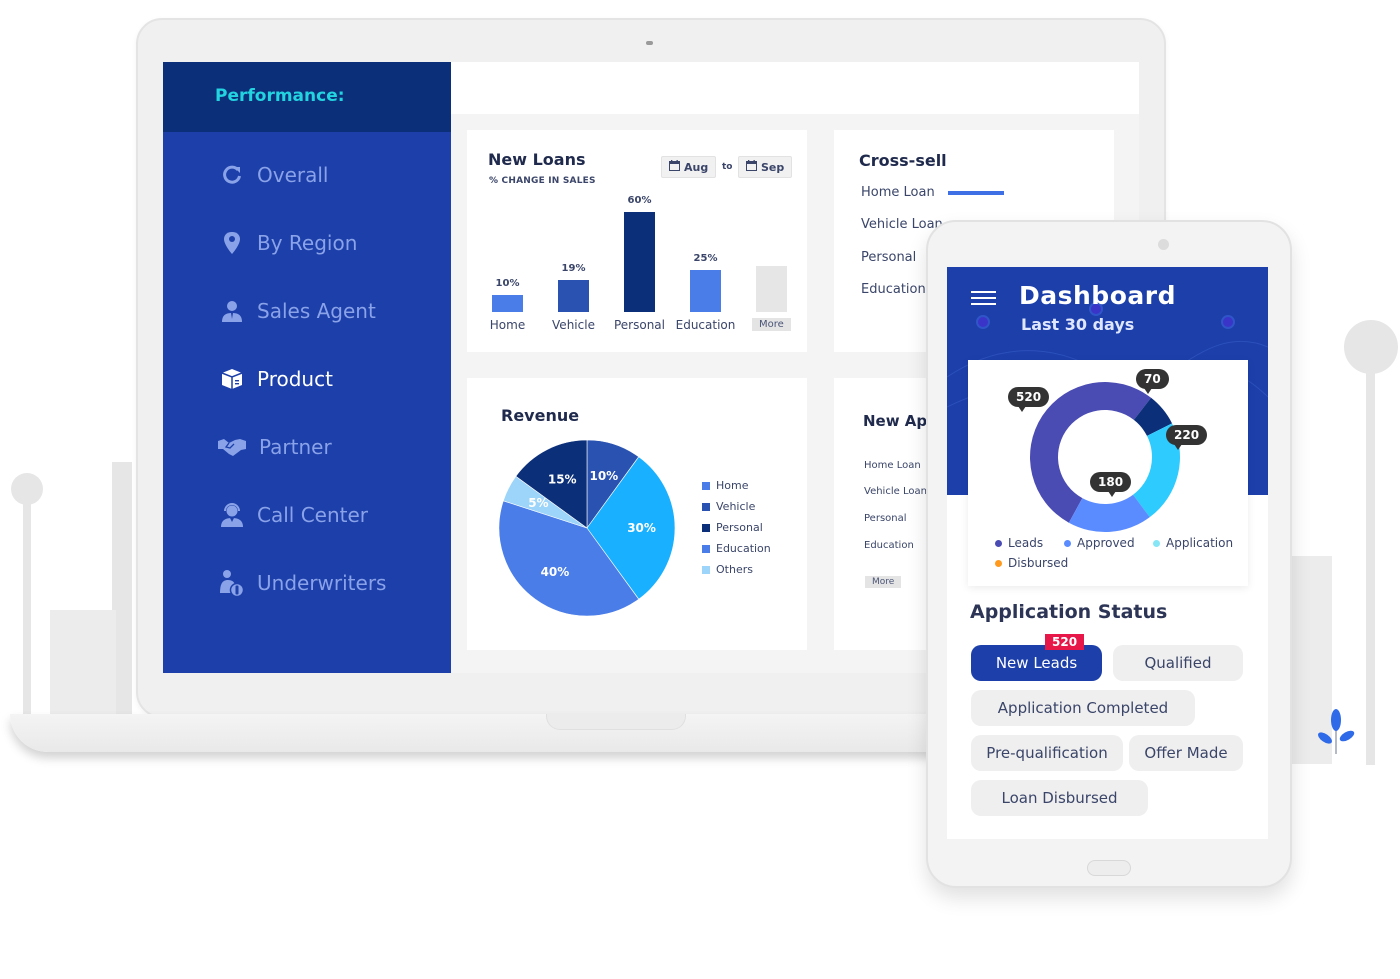 Image resolution: width=1400 pixels, height=979 pixels. I want to click on bar-value-label: 25%, so click(705, 259).